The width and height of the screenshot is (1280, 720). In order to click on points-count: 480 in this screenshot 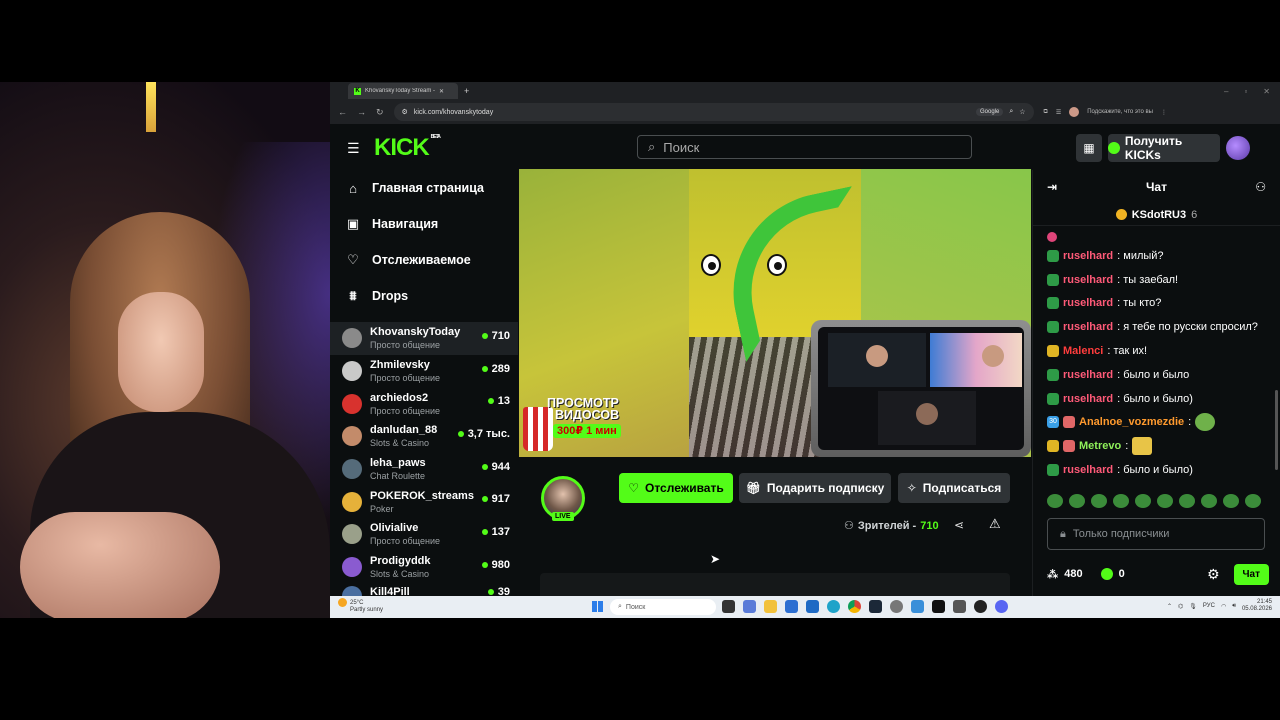, I will do `click(1073, 574)`.